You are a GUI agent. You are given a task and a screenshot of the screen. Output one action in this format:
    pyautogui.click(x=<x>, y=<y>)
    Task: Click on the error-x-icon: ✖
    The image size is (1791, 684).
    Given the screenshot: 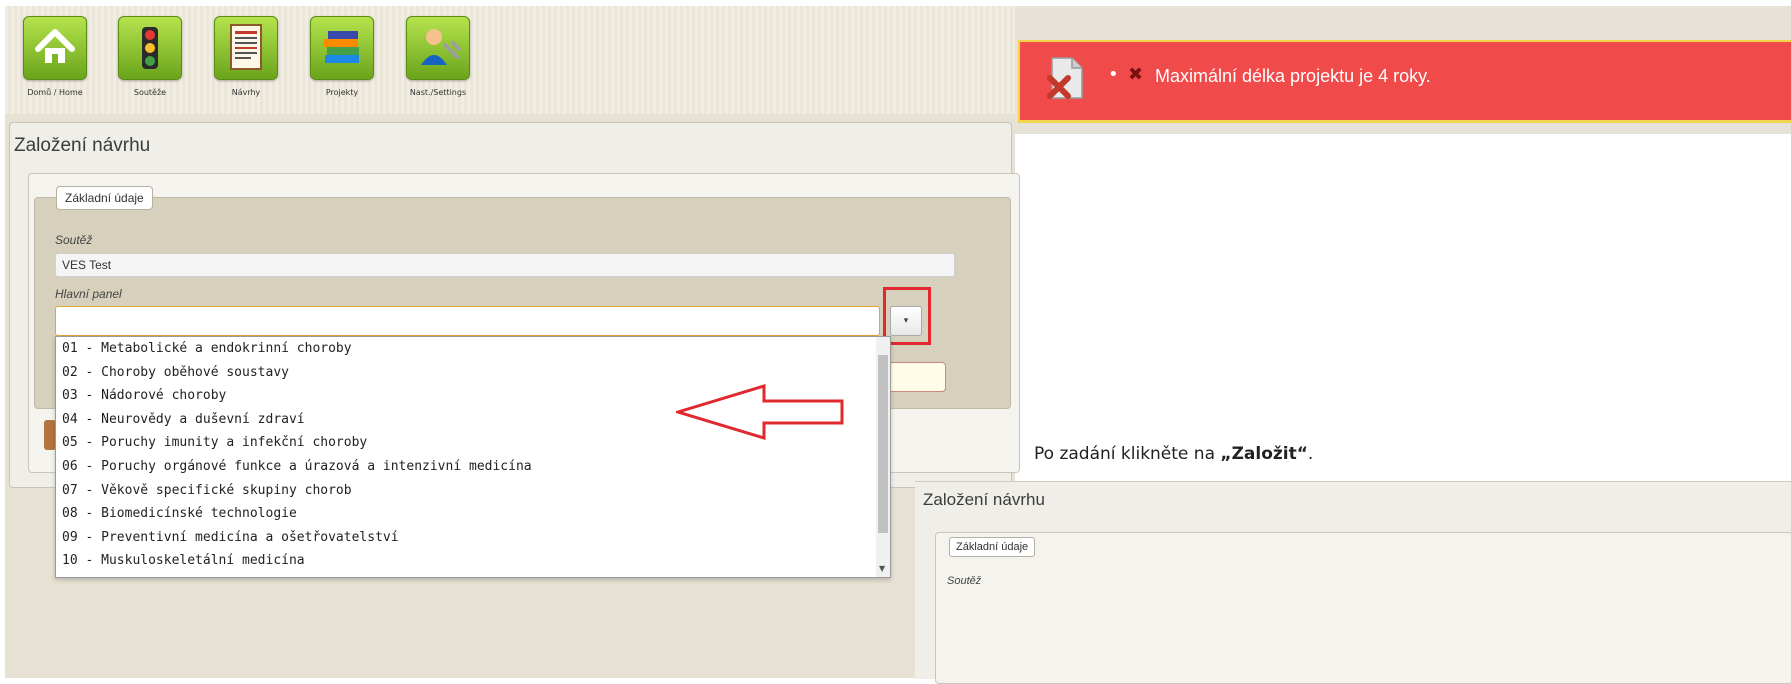 What is the action you would take?
    pyautogui.click(x=1136, y=74)
    